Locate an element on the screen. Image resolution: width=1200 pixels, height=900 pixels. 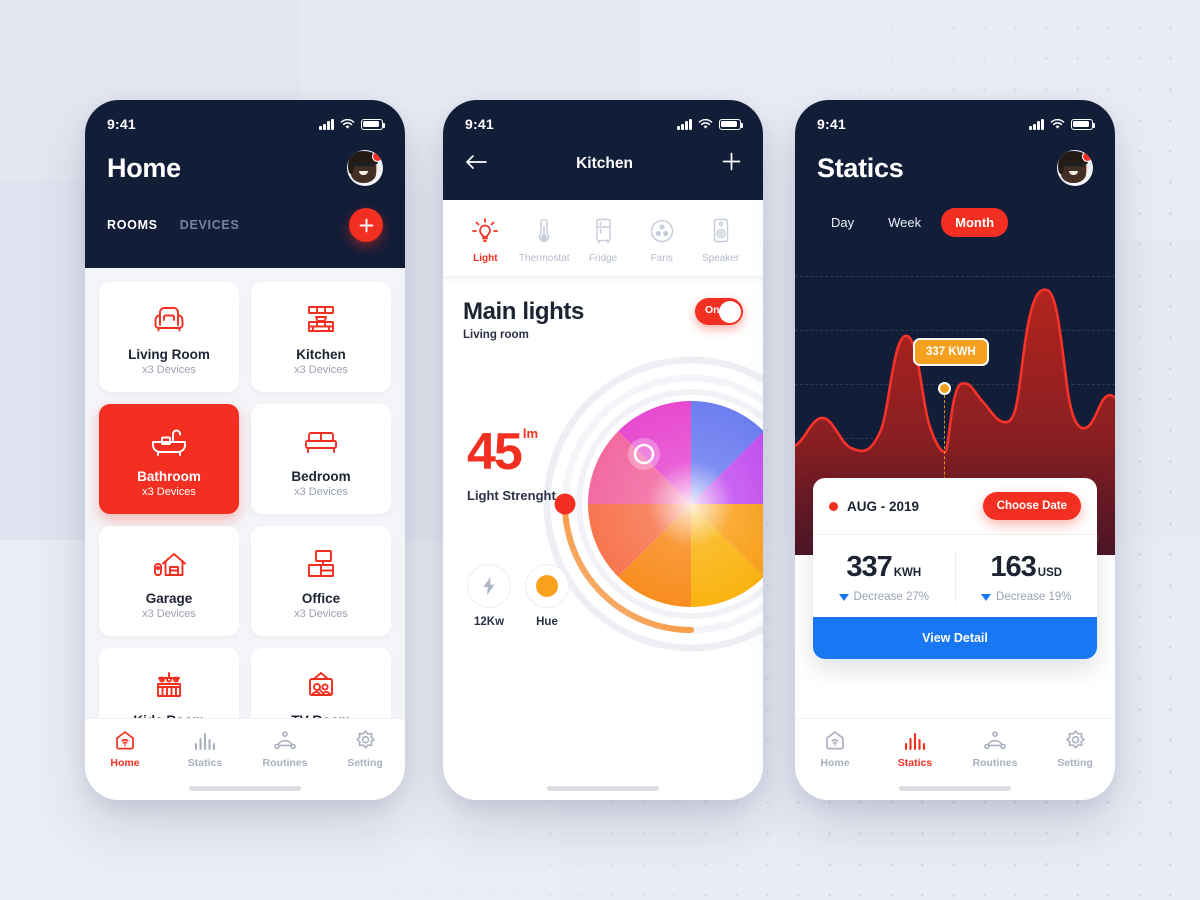
metric-delta-label: Decrease 27% is located at coordinates (891, 597).